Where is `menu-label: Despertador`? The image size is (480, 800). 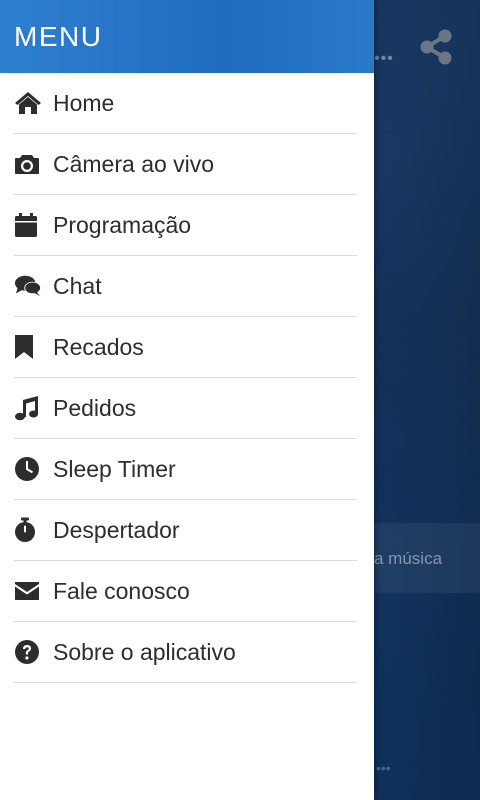 menu-label: Despertador is located at coordinates (116, 529).